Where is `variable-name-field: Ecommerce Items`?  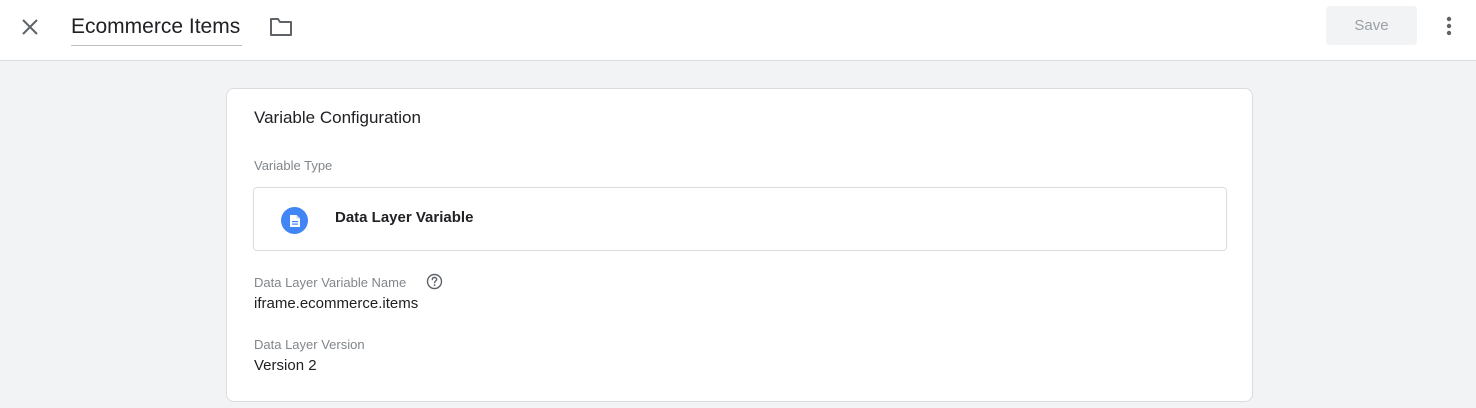 variable-name-field: Ecommerce Items is located at coordinates (157, 29).